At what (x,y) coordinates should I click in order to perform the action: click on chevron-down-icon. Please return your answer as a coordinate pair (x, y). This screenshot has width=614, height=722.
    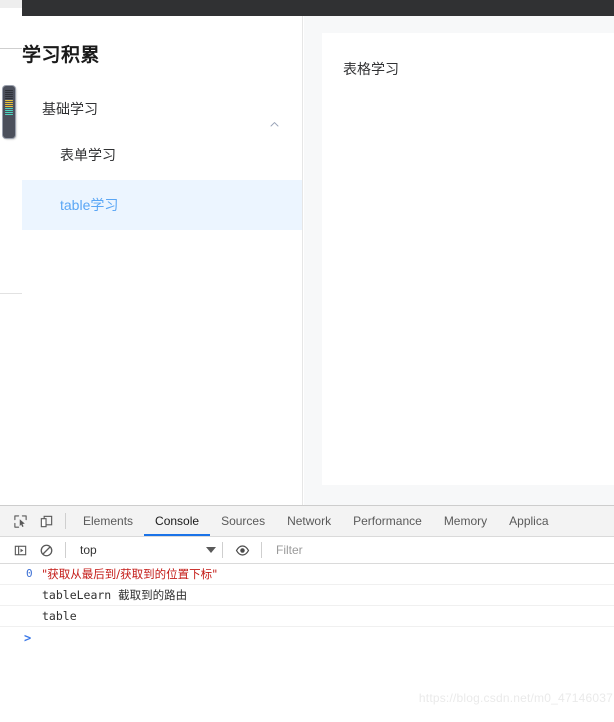
    Looking at the image, I should click on (211, 550).